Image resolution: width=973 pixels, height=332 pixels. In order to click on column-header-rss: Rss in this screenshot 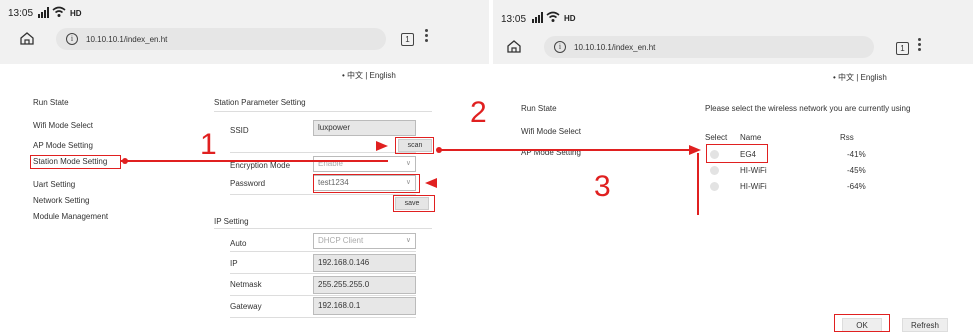, I will do `click(847, 137)`.